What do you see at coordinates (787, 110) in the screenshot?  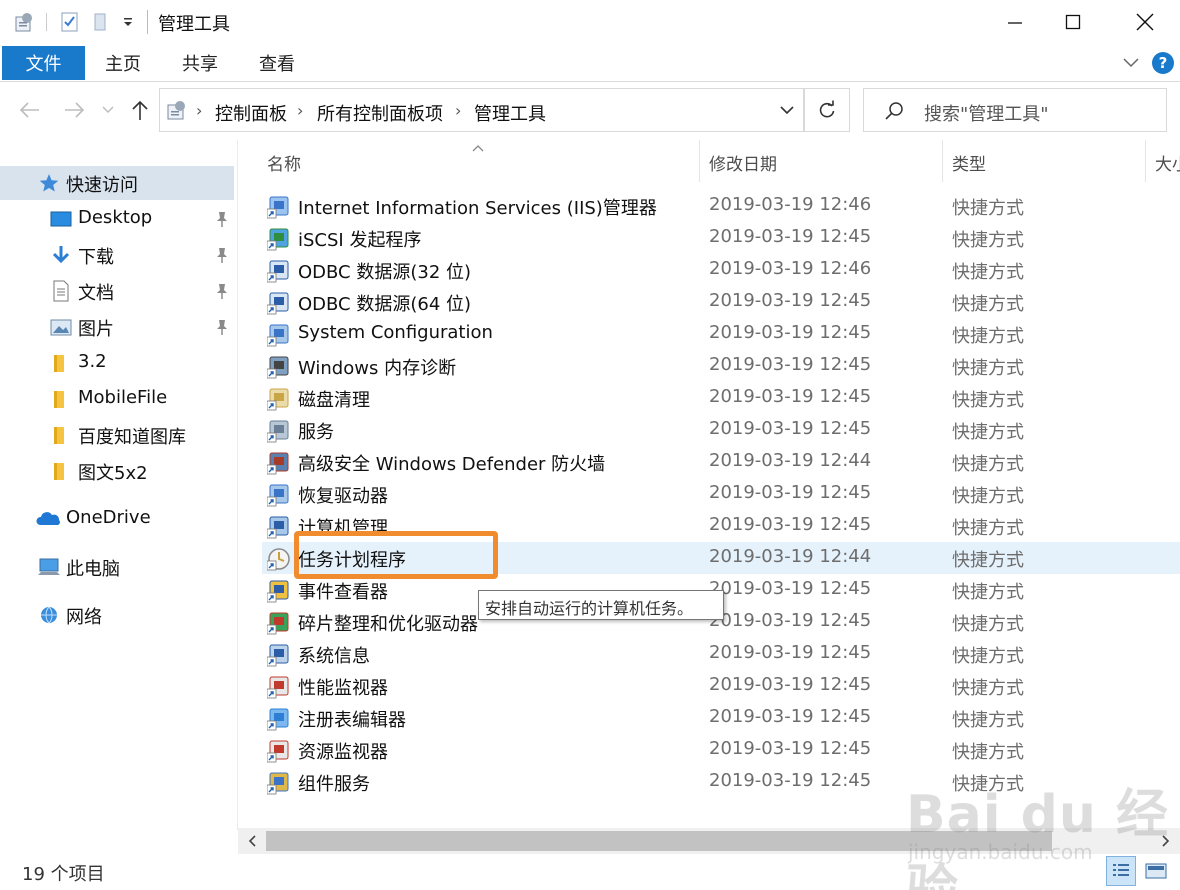 I see `address-history-dropdown` at bounding box center [787, 110].